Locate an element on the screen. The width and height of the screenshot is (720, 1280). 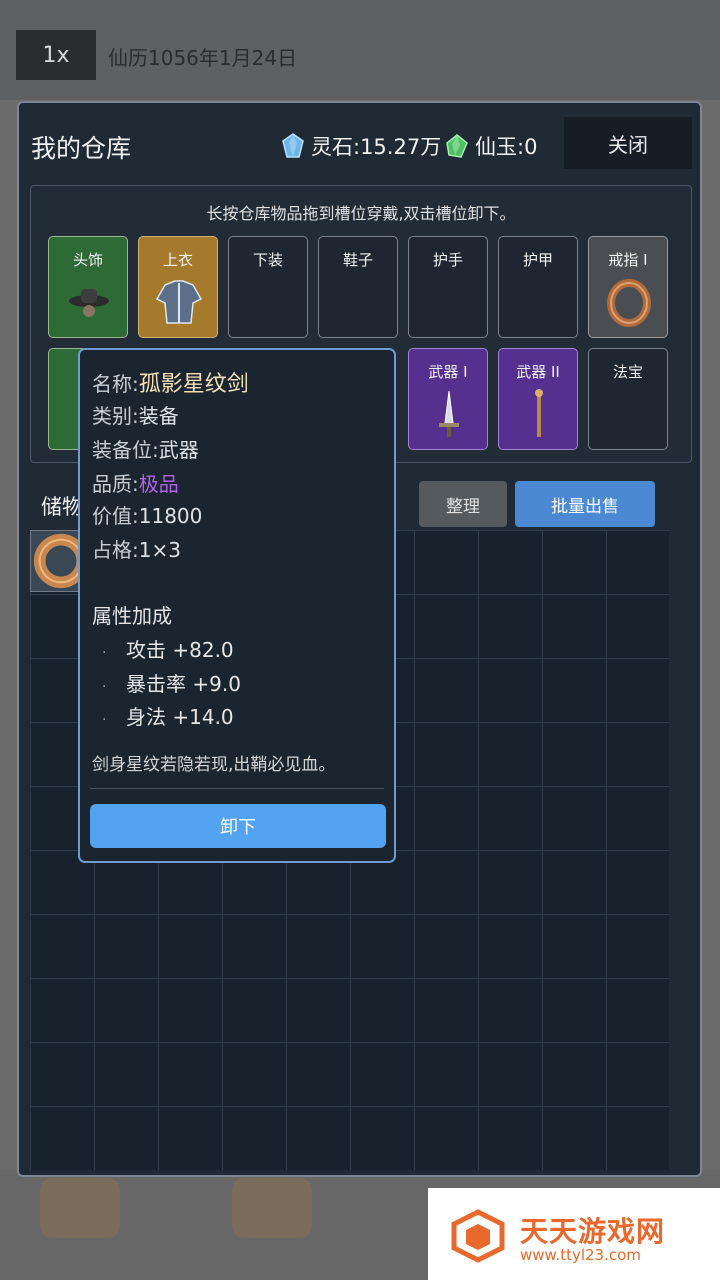
slot-label: 武器 II is located at coordinates (538, 372).